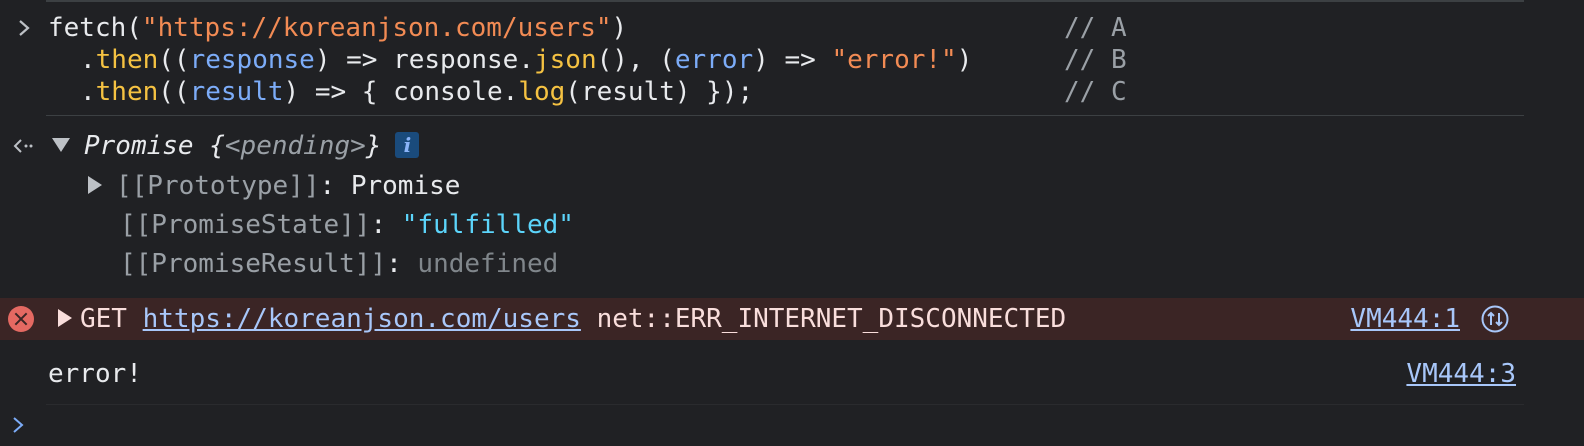 This screenshot has width=1584, height=446. What do you see at coordinates (373, 146) in the screenshot?
I see `promise-close-brace: }` at bounding box center [373, 146].